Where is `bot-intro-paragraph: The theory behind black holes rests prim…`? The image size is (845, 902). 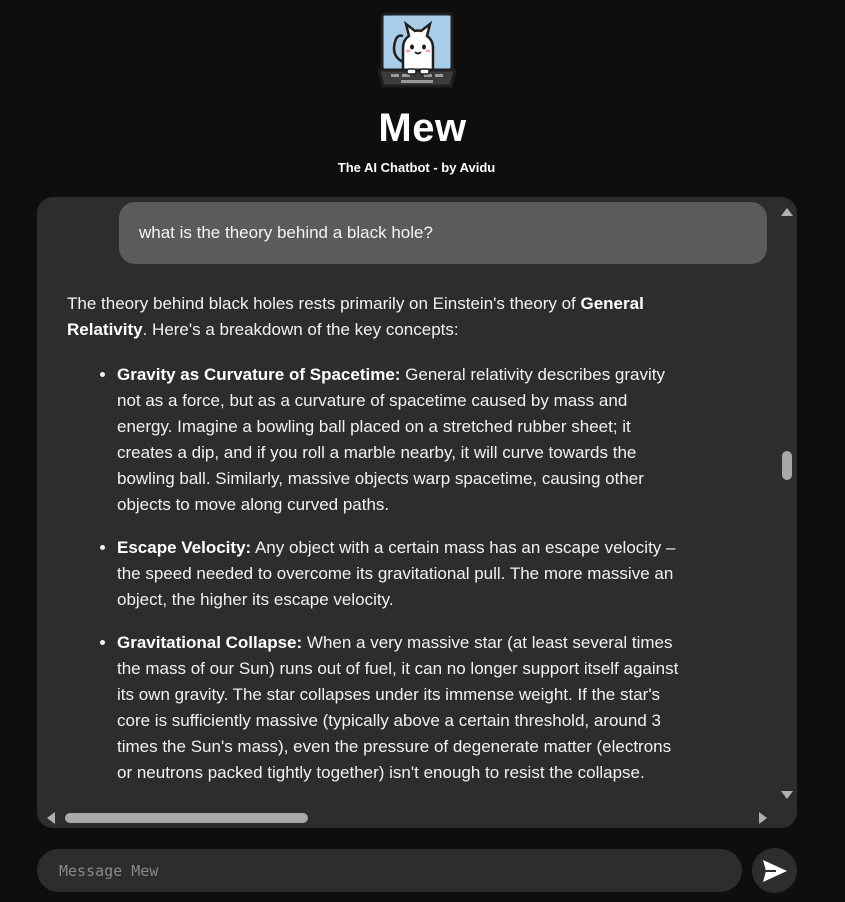 bot-intro-paragraph: The theory behind black holes rests prim… is located at coordinates (377, 317).